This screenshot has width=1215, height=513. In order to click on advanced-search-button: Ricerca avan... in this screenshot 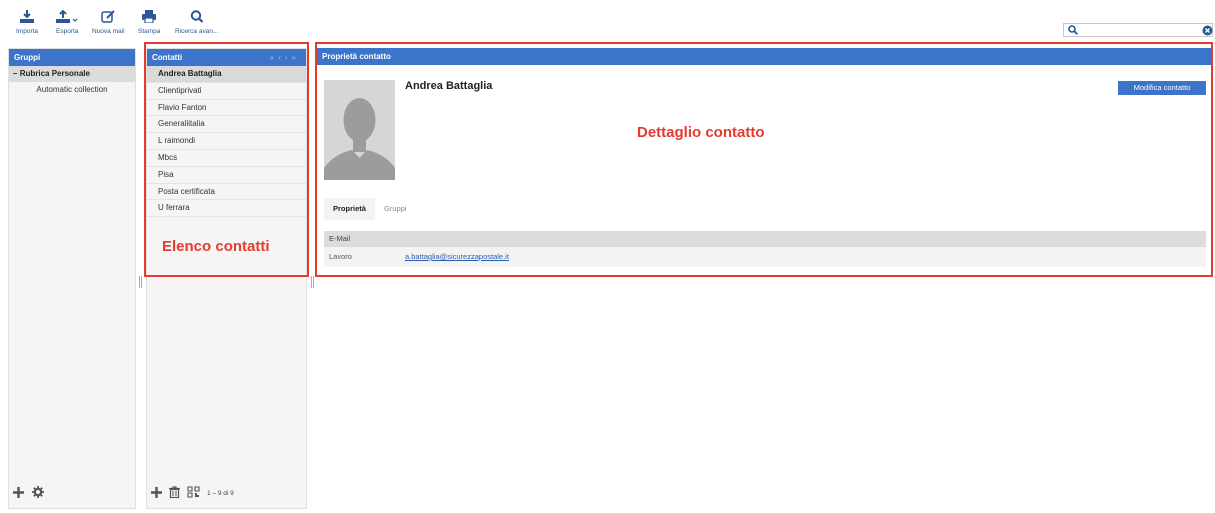, I will do `click(196, 22)`.